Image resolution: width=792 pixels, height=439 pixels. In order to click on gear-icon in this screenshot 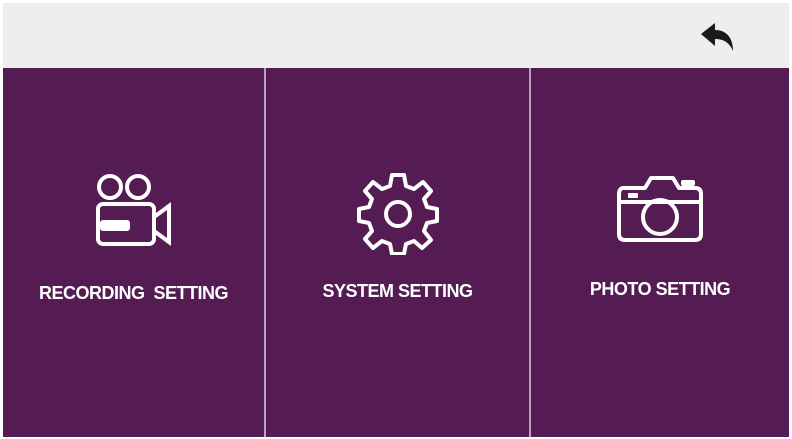, I will do `click(397, 214)`.